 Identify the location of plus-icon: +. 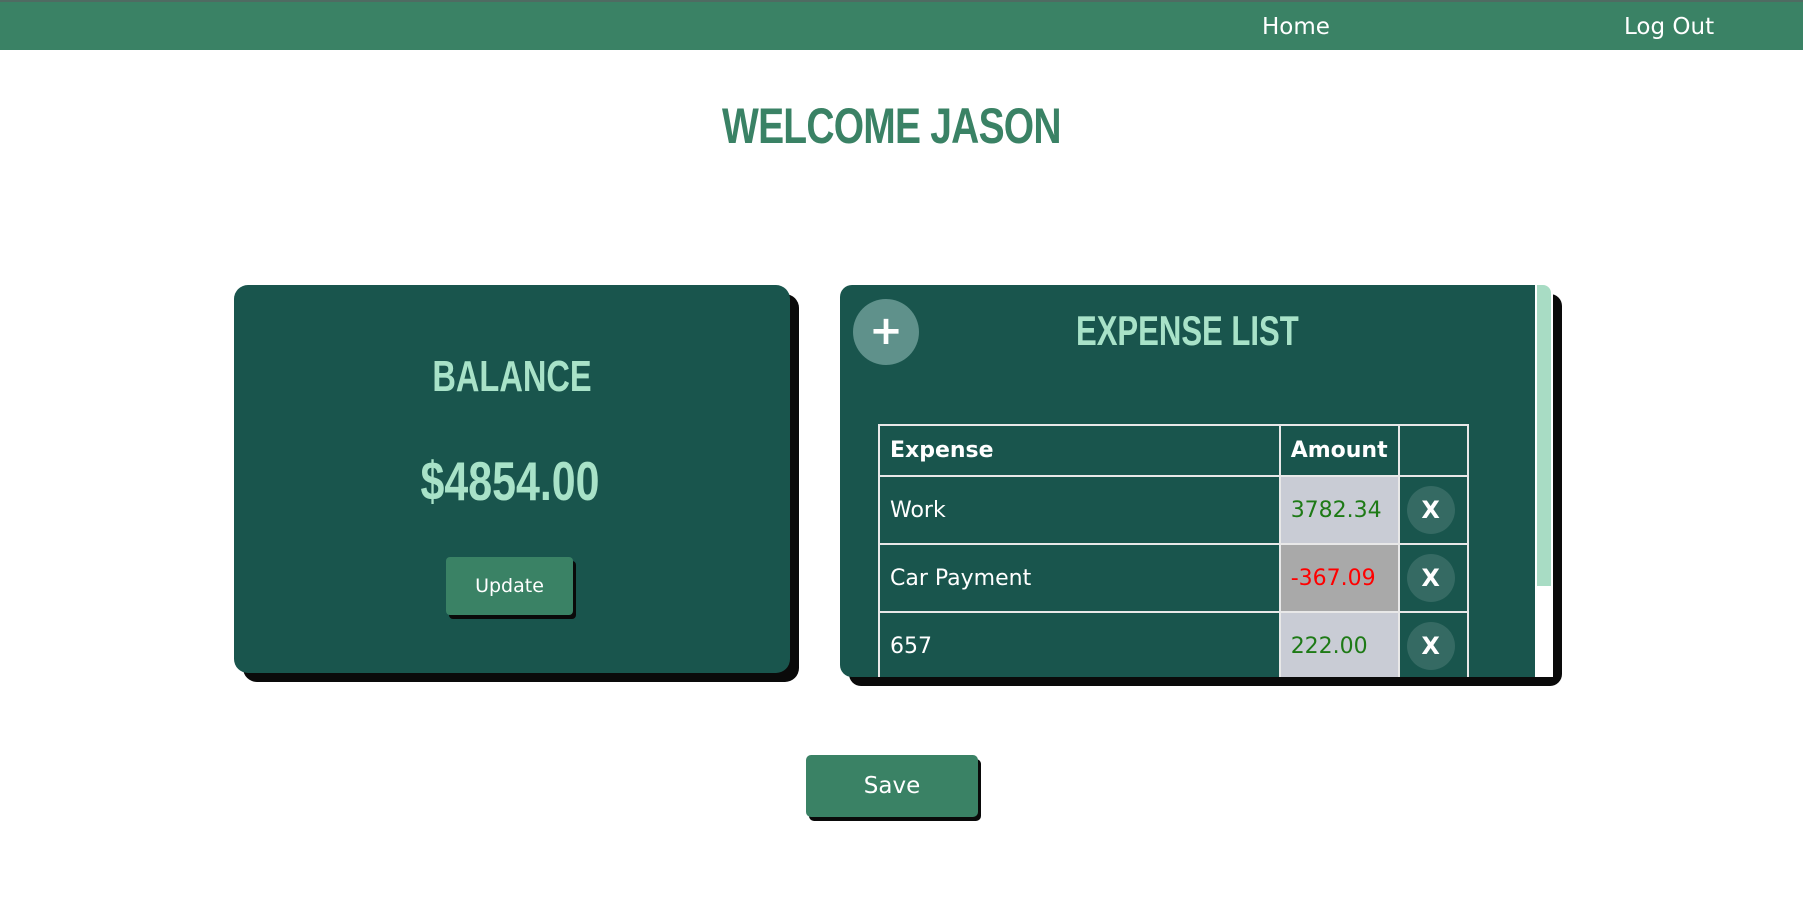
(886, 331).